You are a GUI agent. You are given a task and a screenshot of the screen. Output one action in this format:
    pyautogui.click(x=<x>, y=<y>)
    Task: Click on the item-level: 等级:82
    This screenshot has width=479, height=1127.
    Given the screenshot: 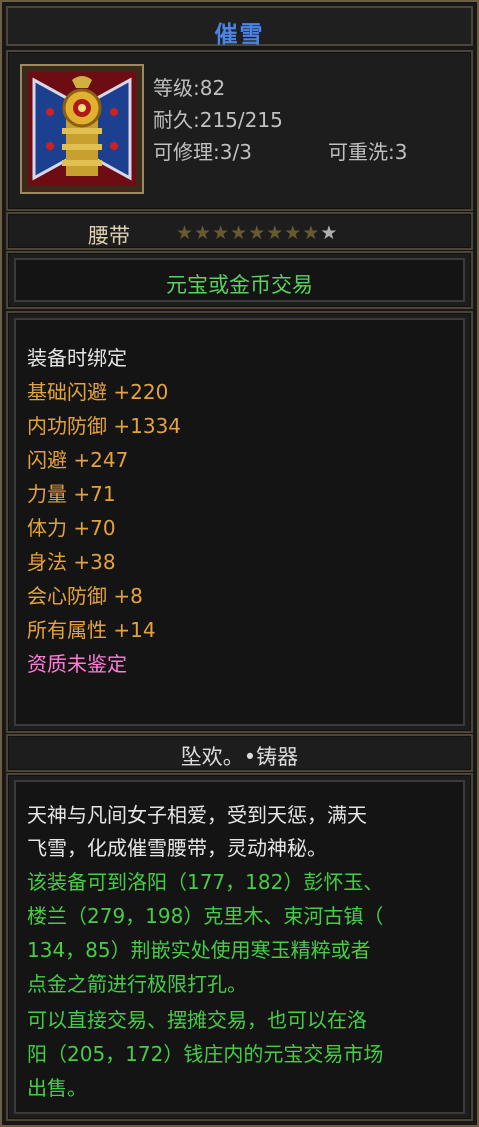 What is the action you would take?
    pyautogui.click(x=189, y=88)
    